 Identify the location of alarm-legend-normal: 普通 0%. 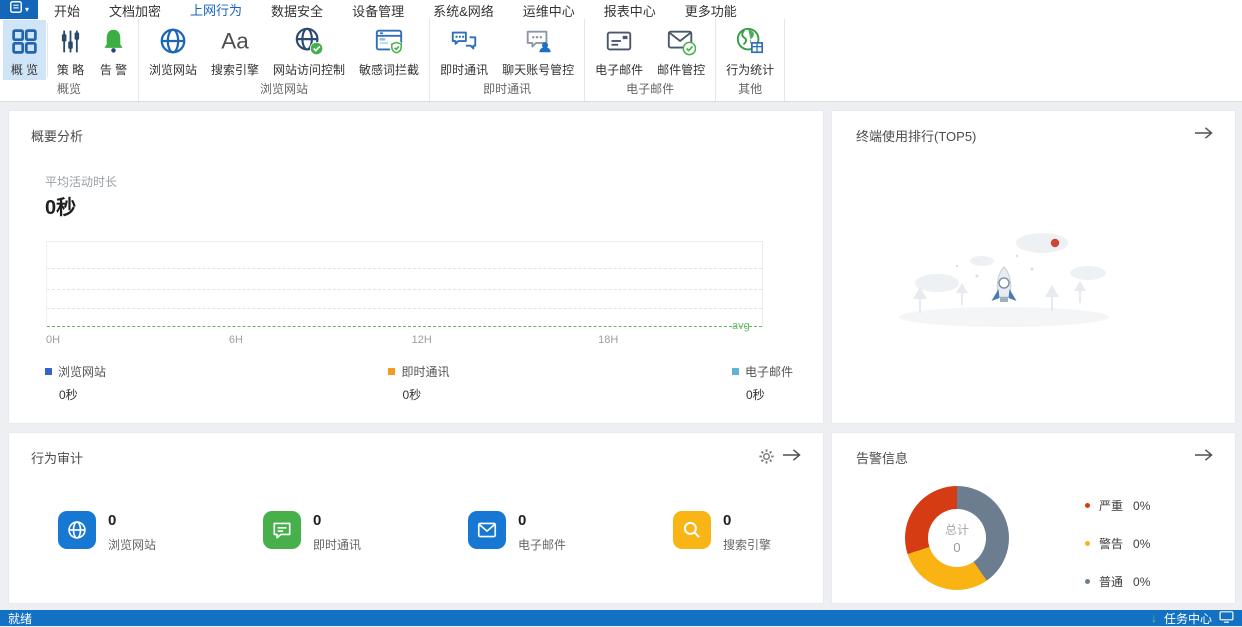
(1117, 581).